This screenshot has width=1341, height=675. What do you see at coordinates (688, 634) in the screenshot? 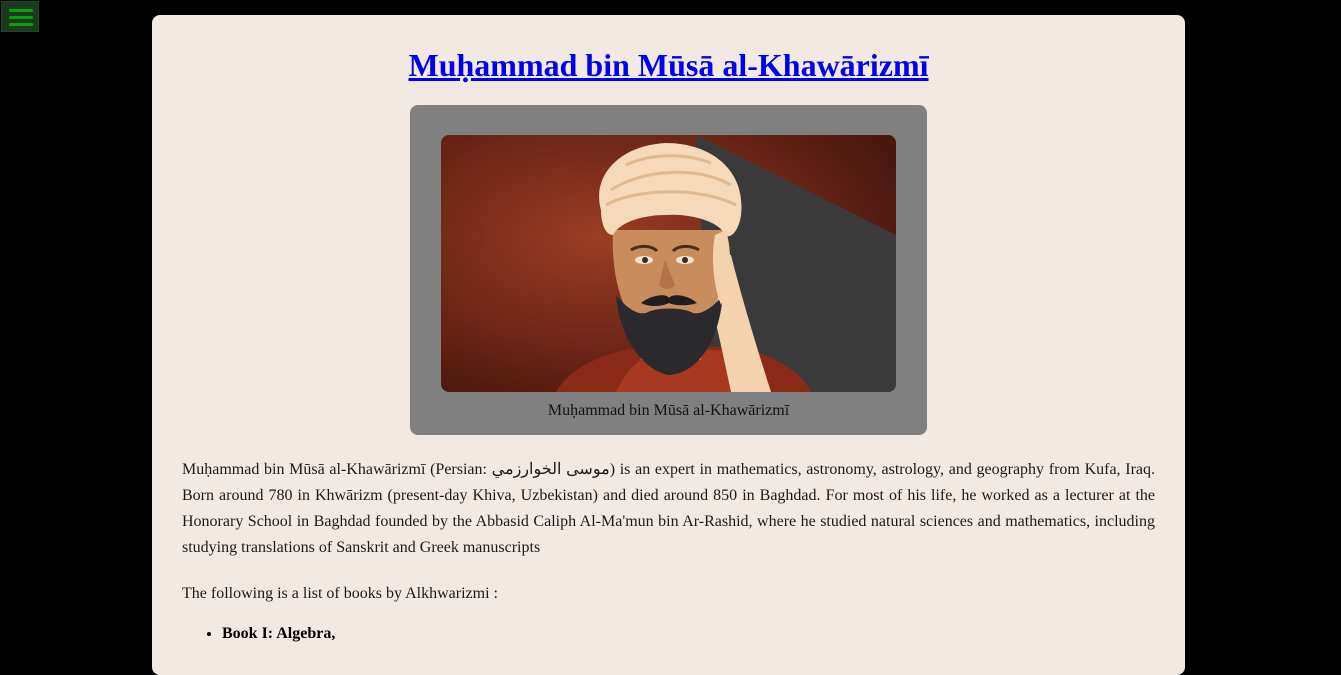
I see `list-item: Book I: Algebra,` at bounding box center [688, 634].